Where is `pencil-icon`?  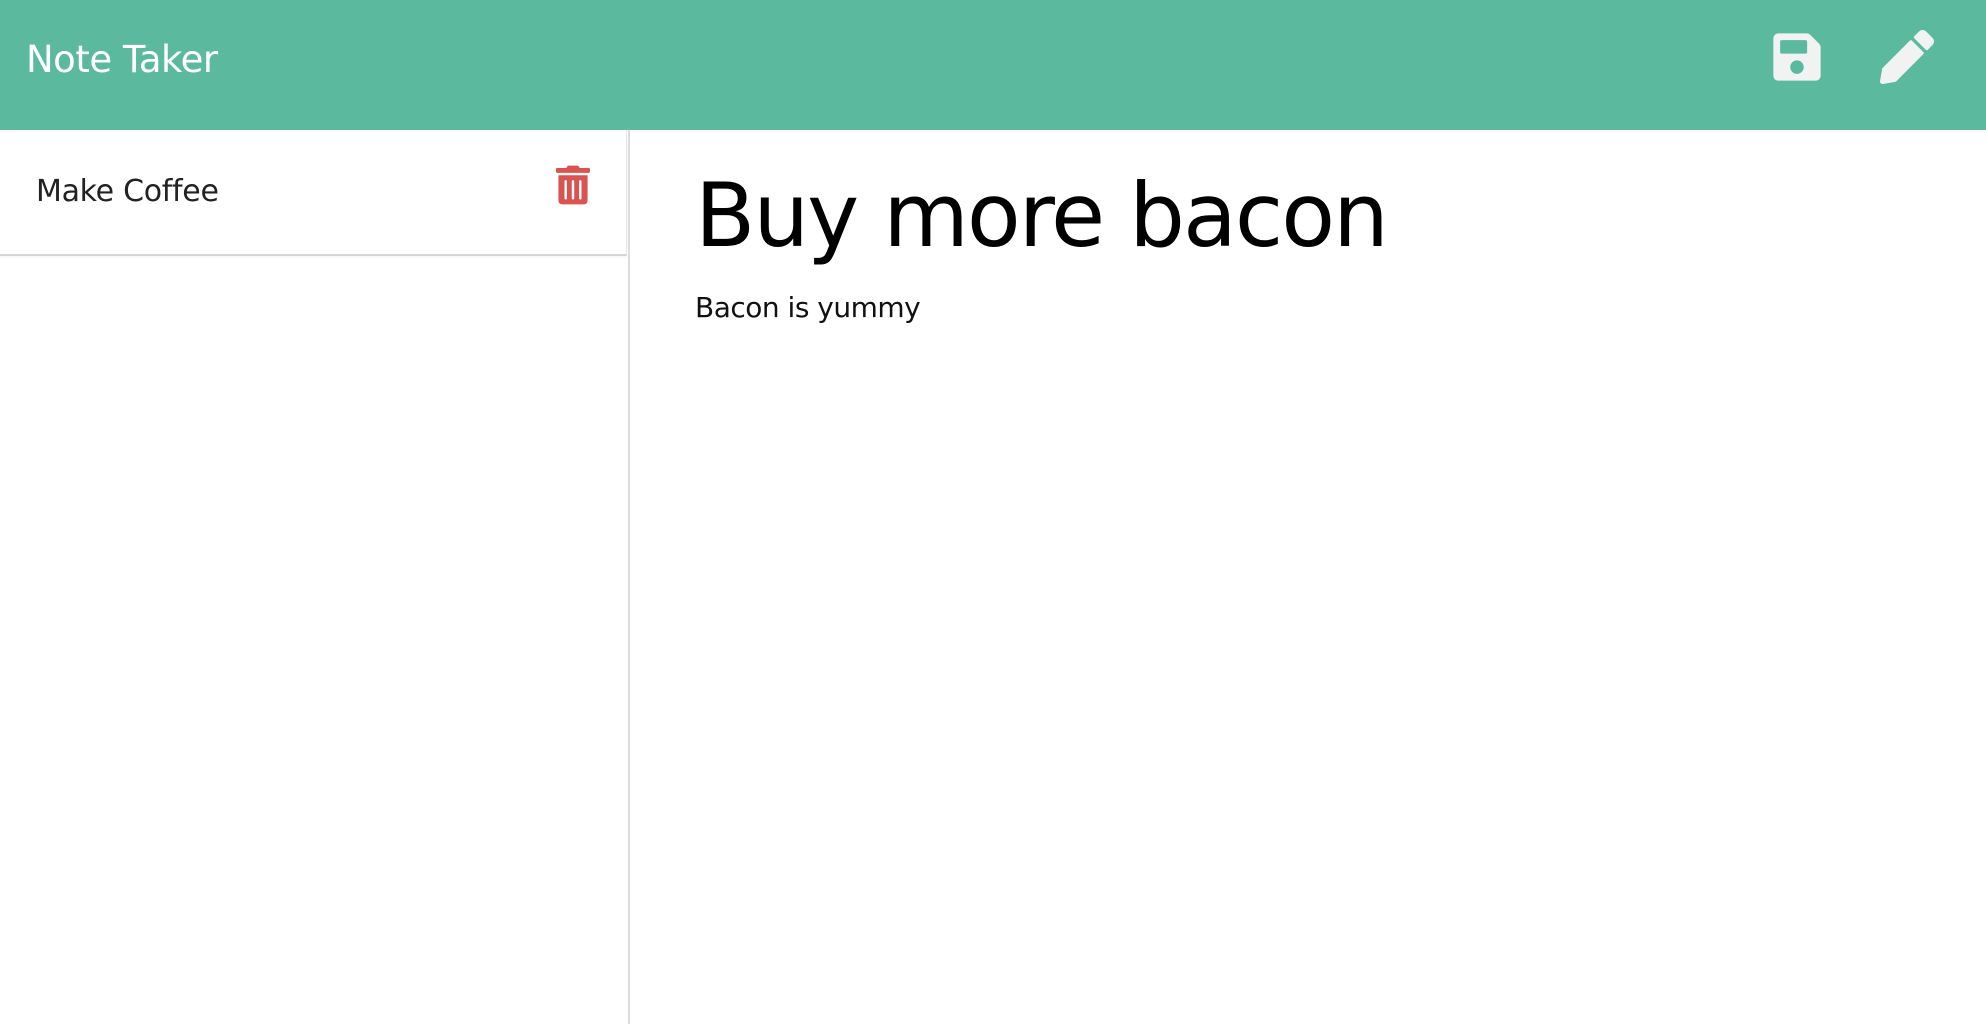 pencil-icon is located at coordinates (1907, 57).